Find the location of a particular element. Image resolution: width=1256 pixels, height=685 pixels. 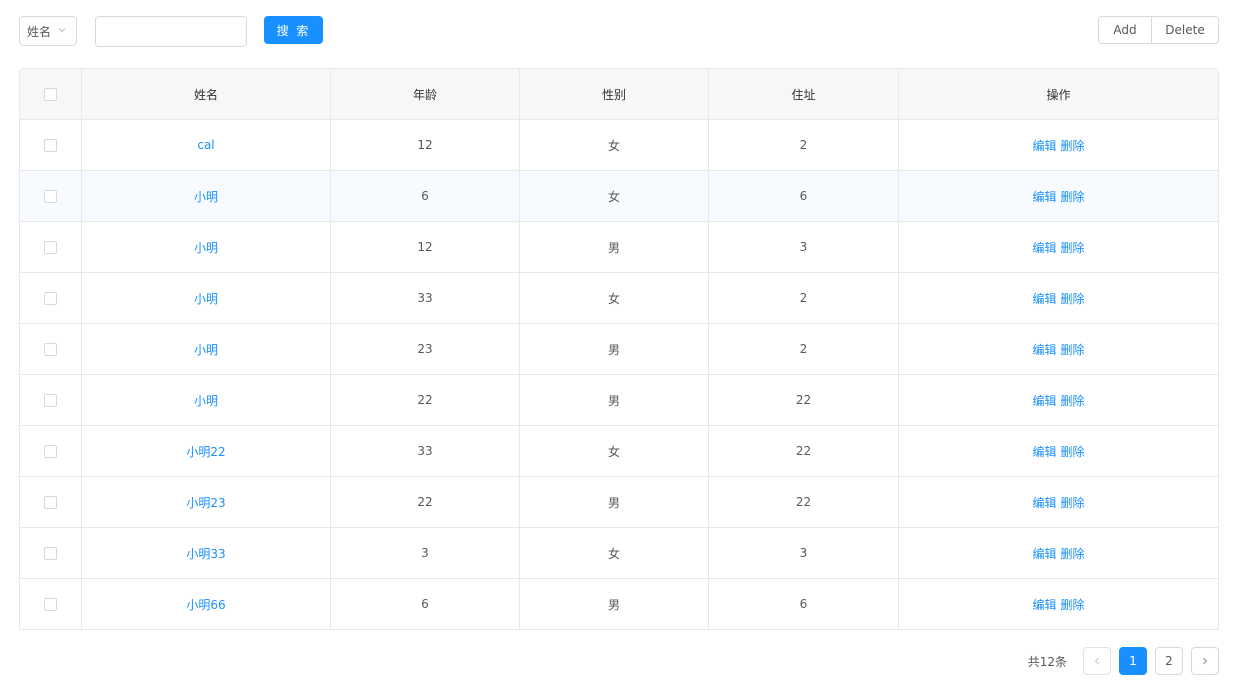

header-actions: 操作 is located at coordinates (1058, 94).